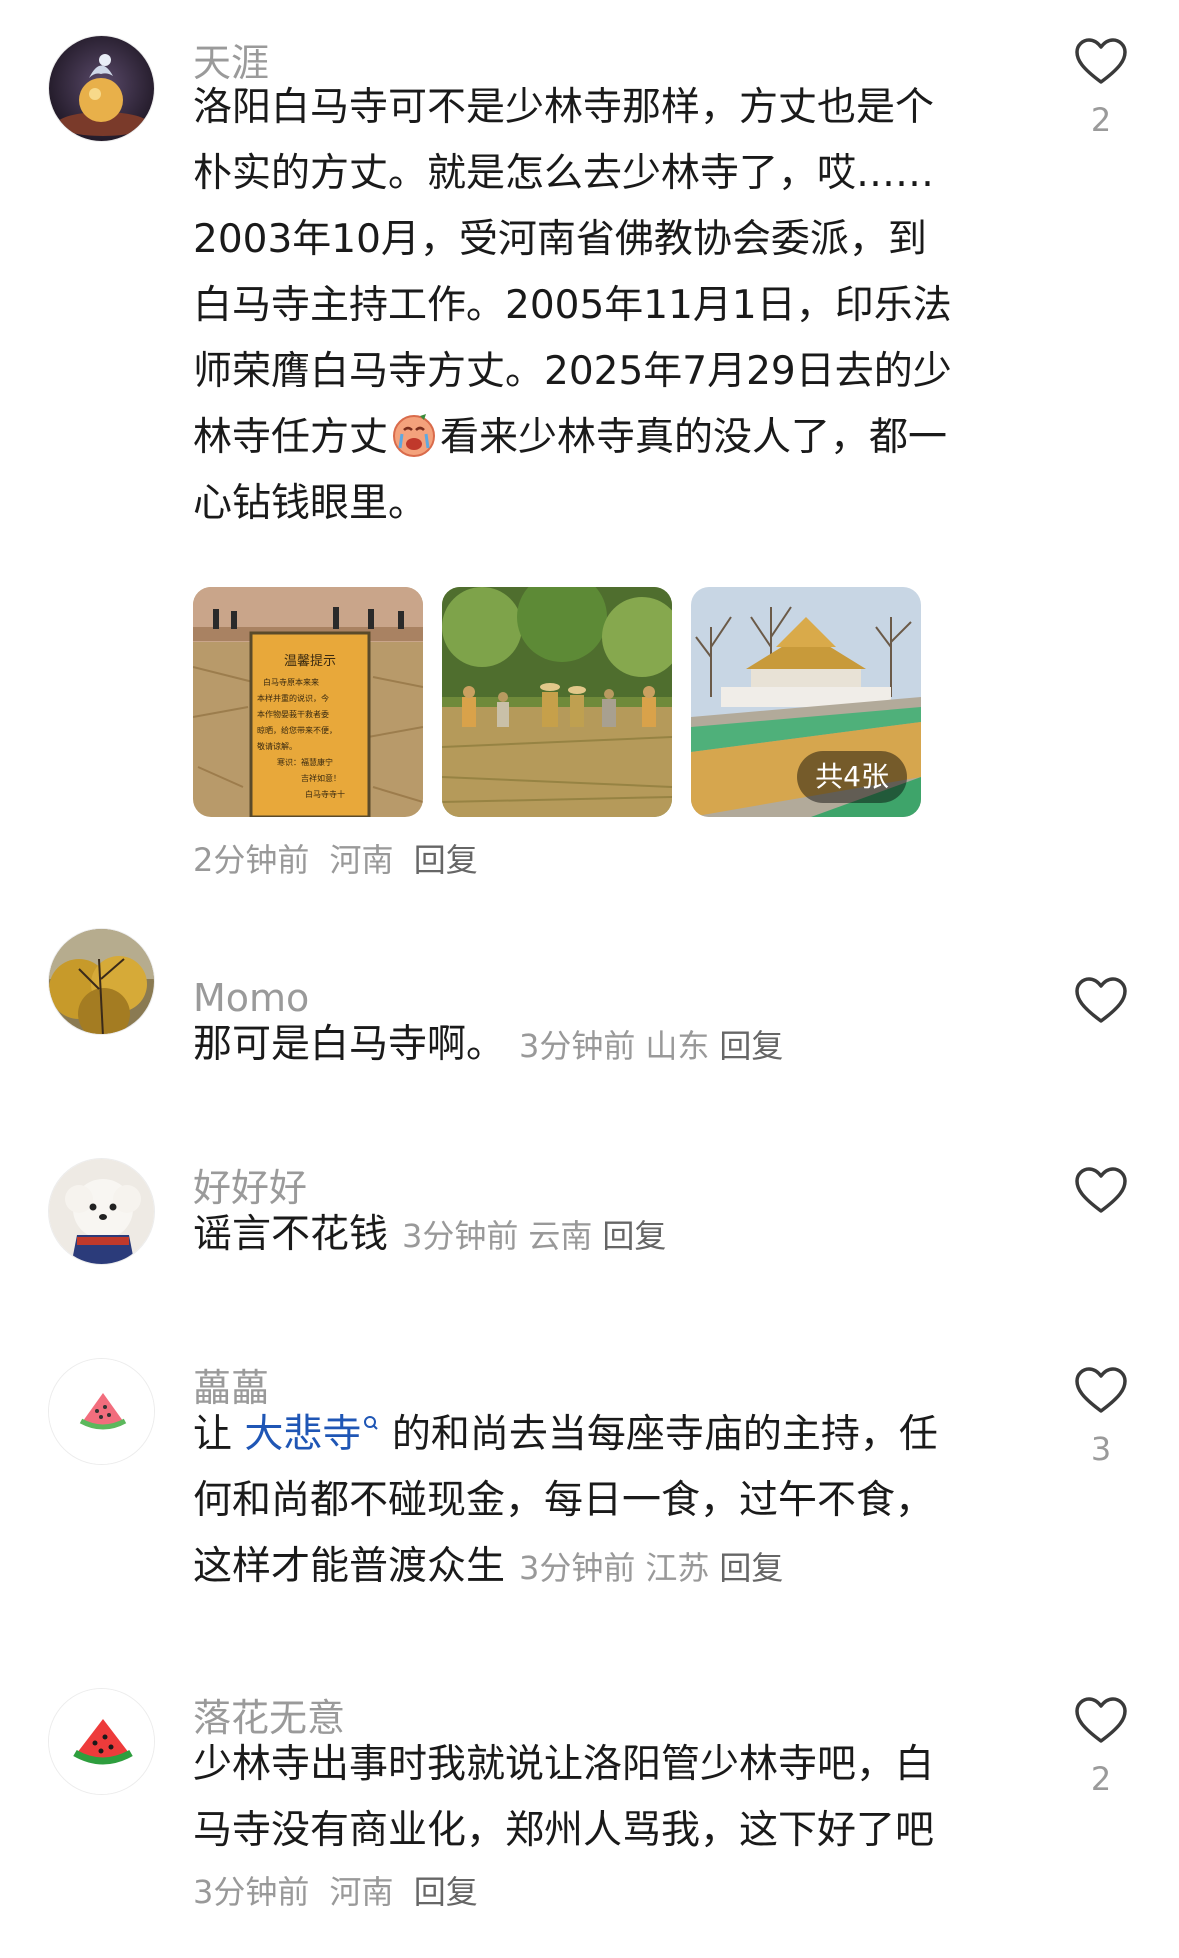  I want to click on sign-text: 白马寺寺十, so click(325, 794).